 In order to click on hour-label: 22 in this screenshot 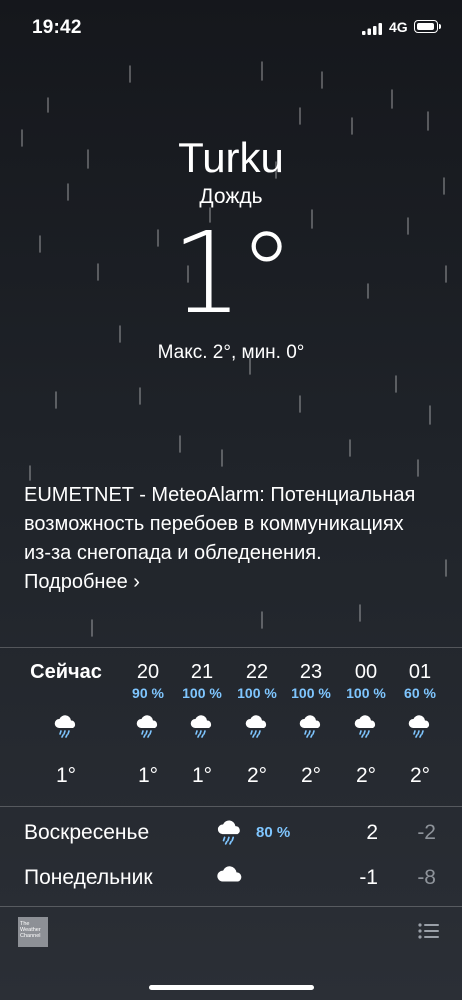, I will do `click(257, 672)`.